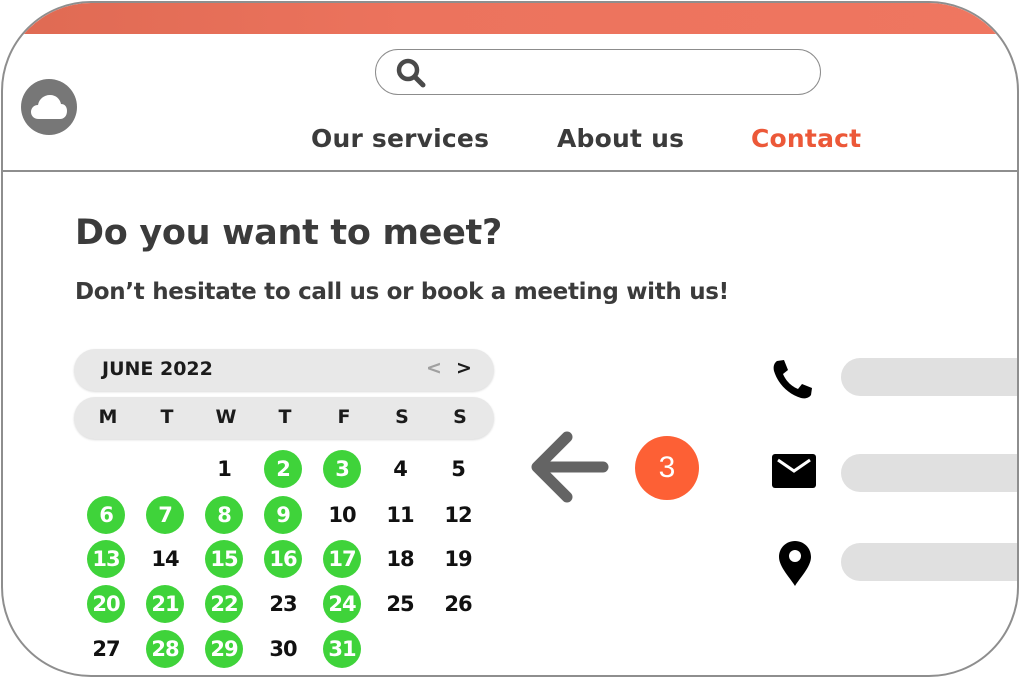 Image resolution: width=1024 pixels, height=681 pixels. I want to click on calendar-day: 10, so click(342, 515).